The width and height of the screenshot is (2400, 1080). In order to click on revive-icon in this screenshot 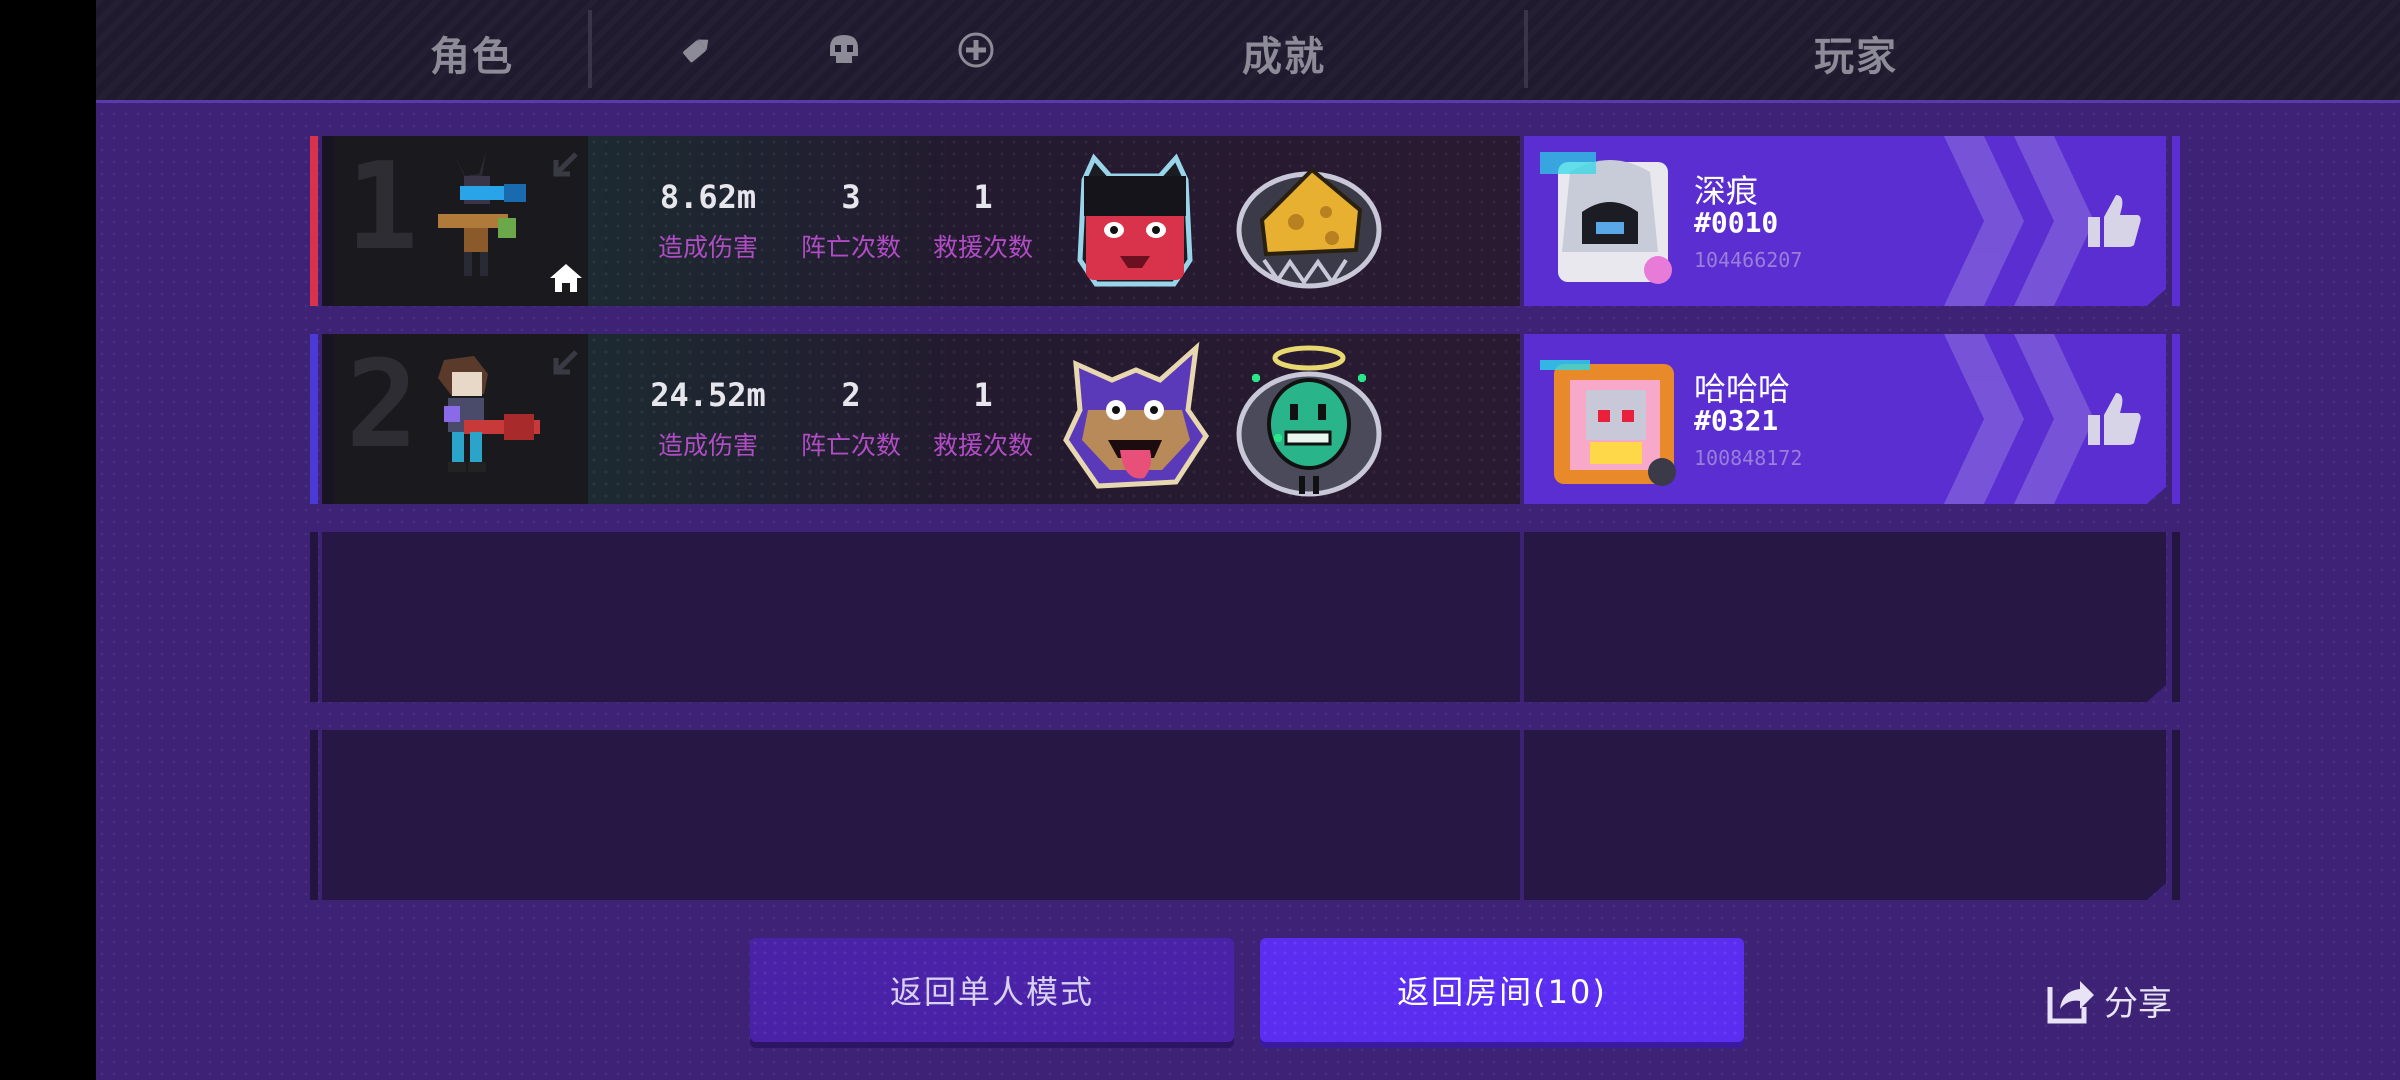, I will do `click(976, 50)`.